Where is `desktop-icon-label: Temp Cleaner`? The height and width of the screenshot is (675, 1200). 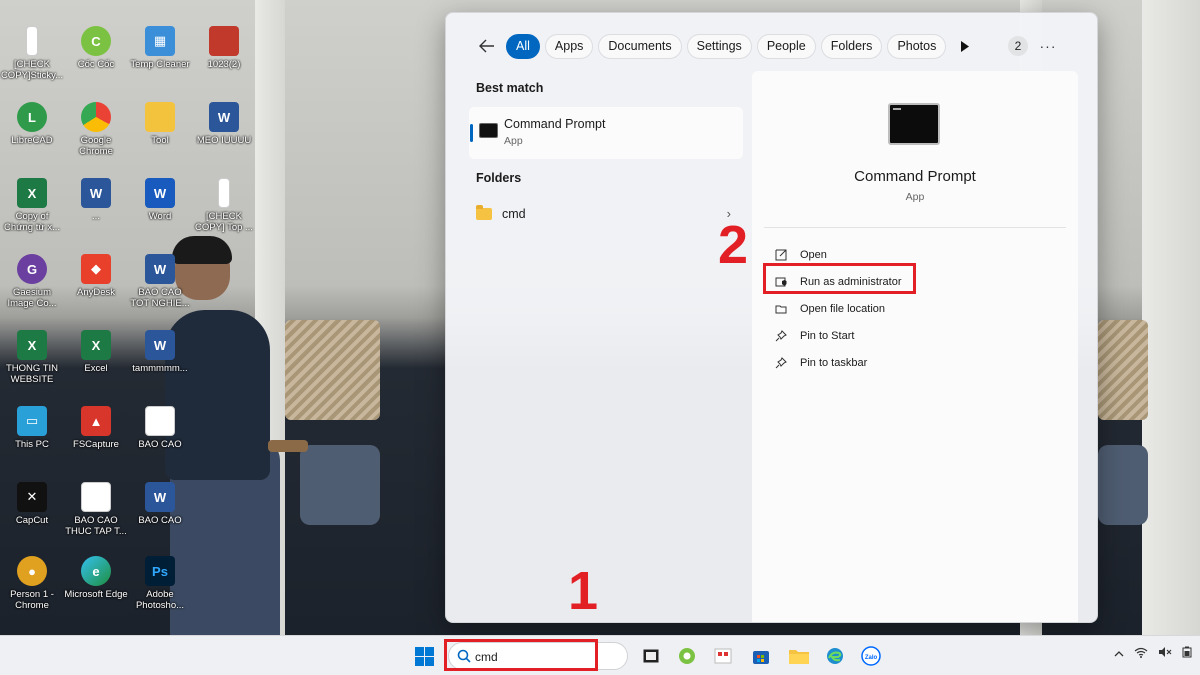
desktop-icon-label: Temp Cleaner is located at coordinates (160, 64).